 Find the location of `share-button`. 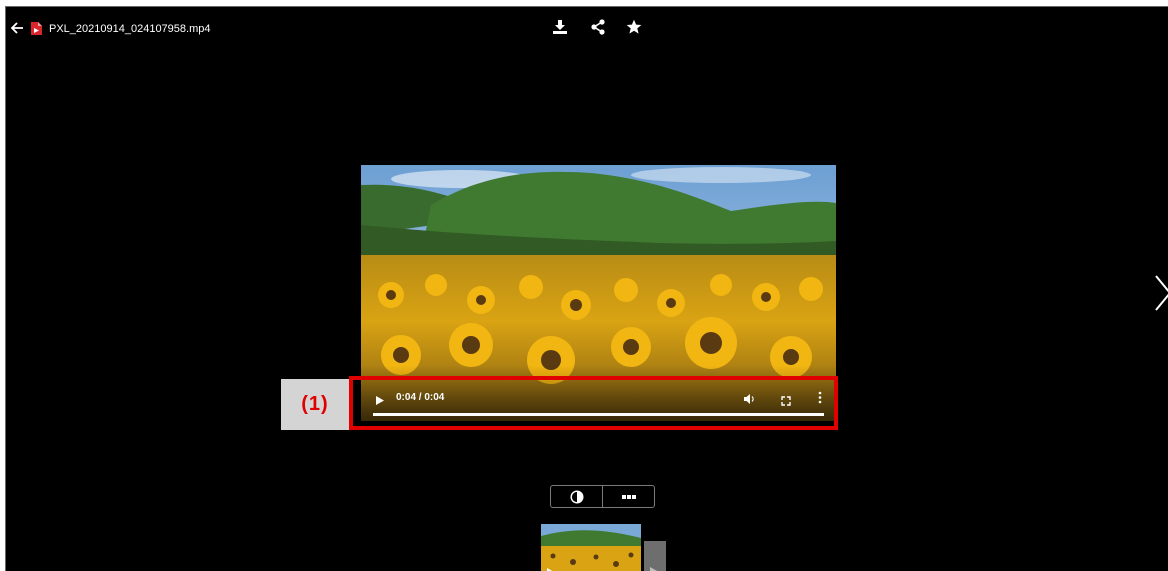

share-button is located at coordinates (598, 27).